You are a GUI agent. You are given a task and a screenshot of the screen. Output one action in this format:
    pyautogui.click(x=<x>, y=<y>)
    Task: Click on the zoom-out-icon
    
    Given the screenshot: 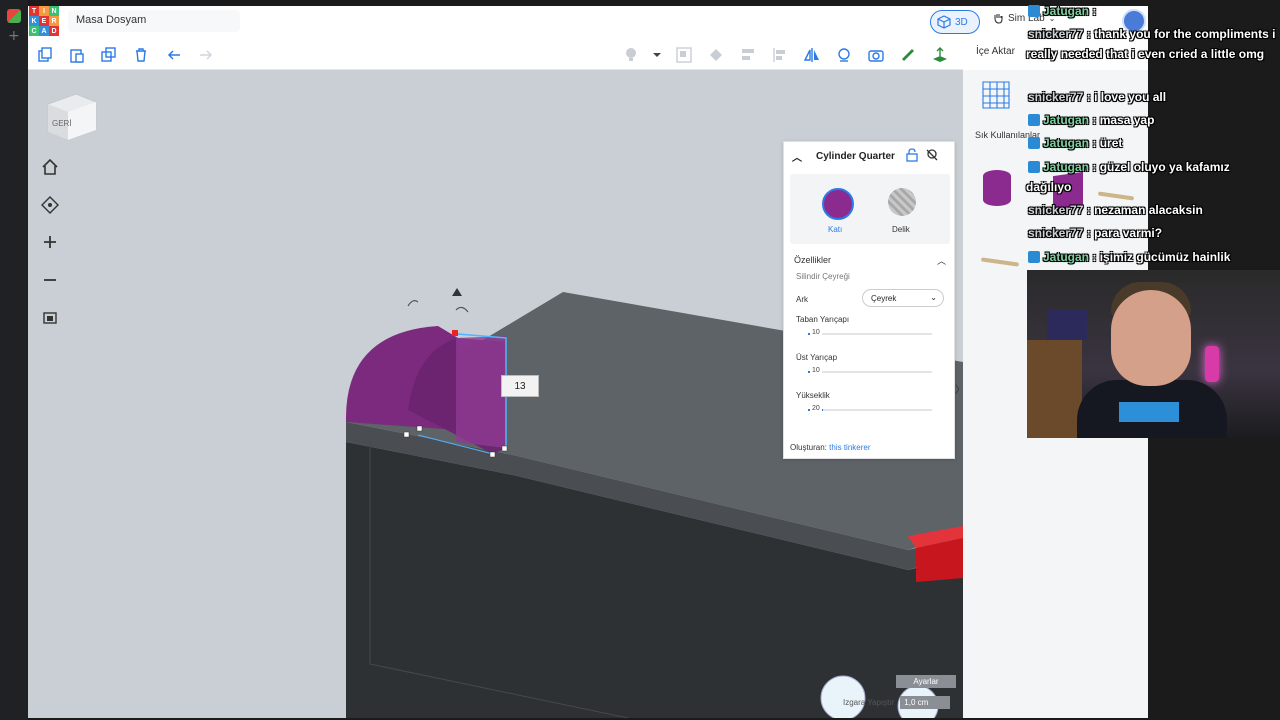 What is the action you would take?
    pyautogui.click(x=50, y=280)
    